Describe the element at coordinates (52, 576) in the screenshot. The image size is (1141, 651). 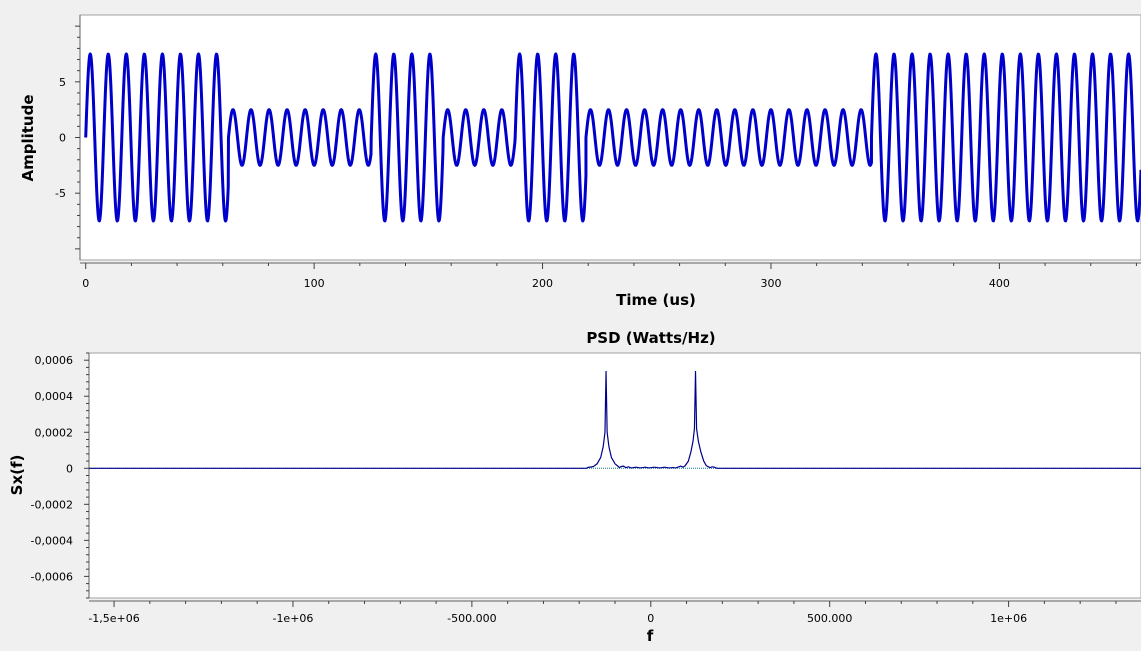
I see `psd-y-tick-label: -0,0006` at that location.